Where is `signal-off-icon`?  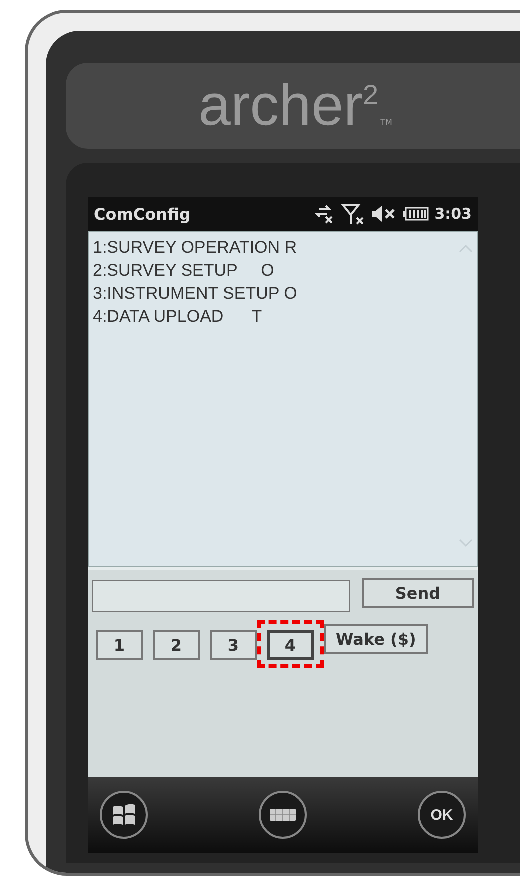 signal-off-icon is located at coordinates (352, 214).